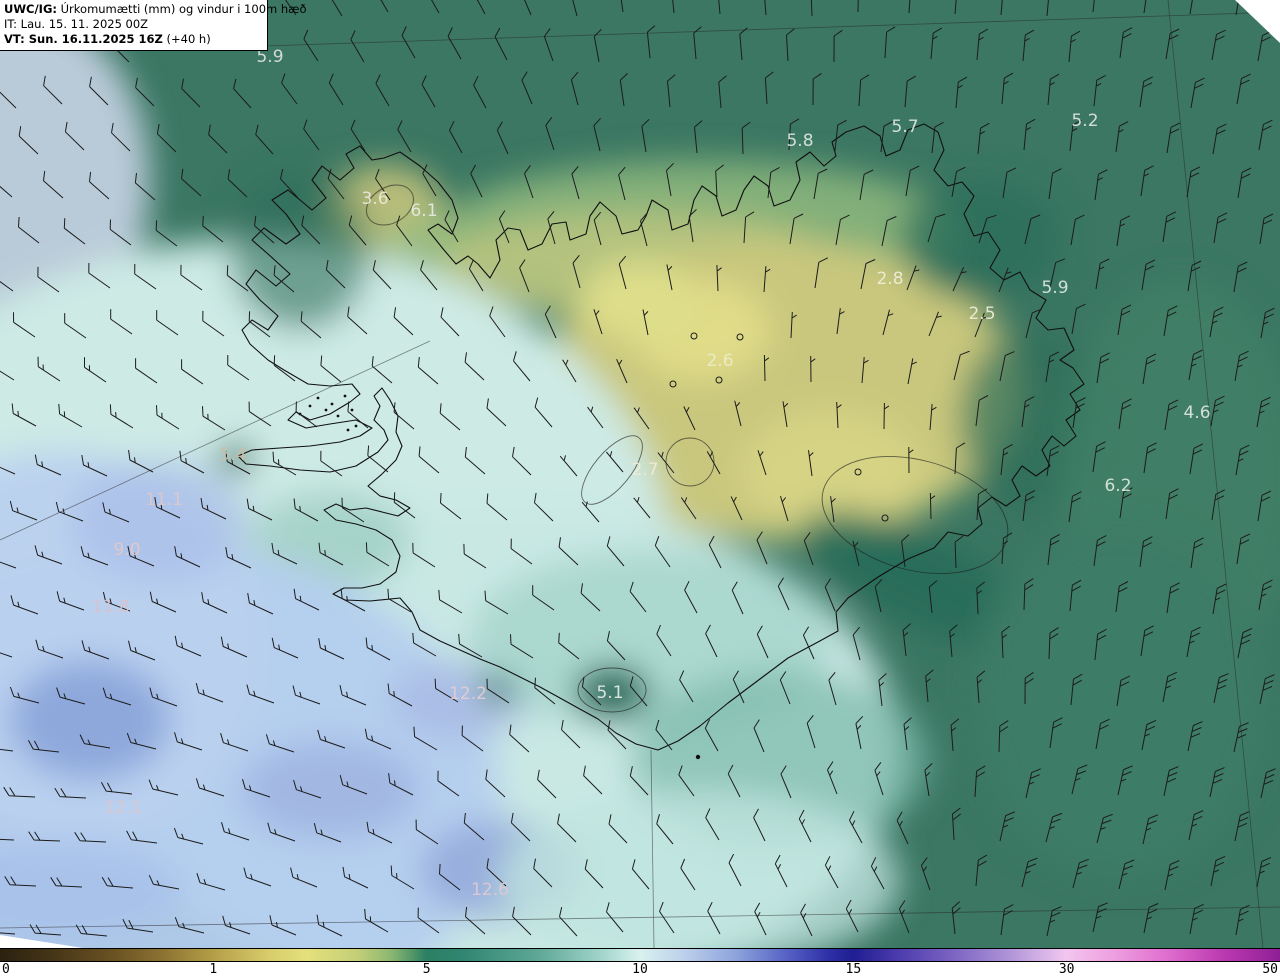  Describe the element at coordinates (232, 455) in the screenshot. I see `precip-extremum-label: 5.4` at that location.